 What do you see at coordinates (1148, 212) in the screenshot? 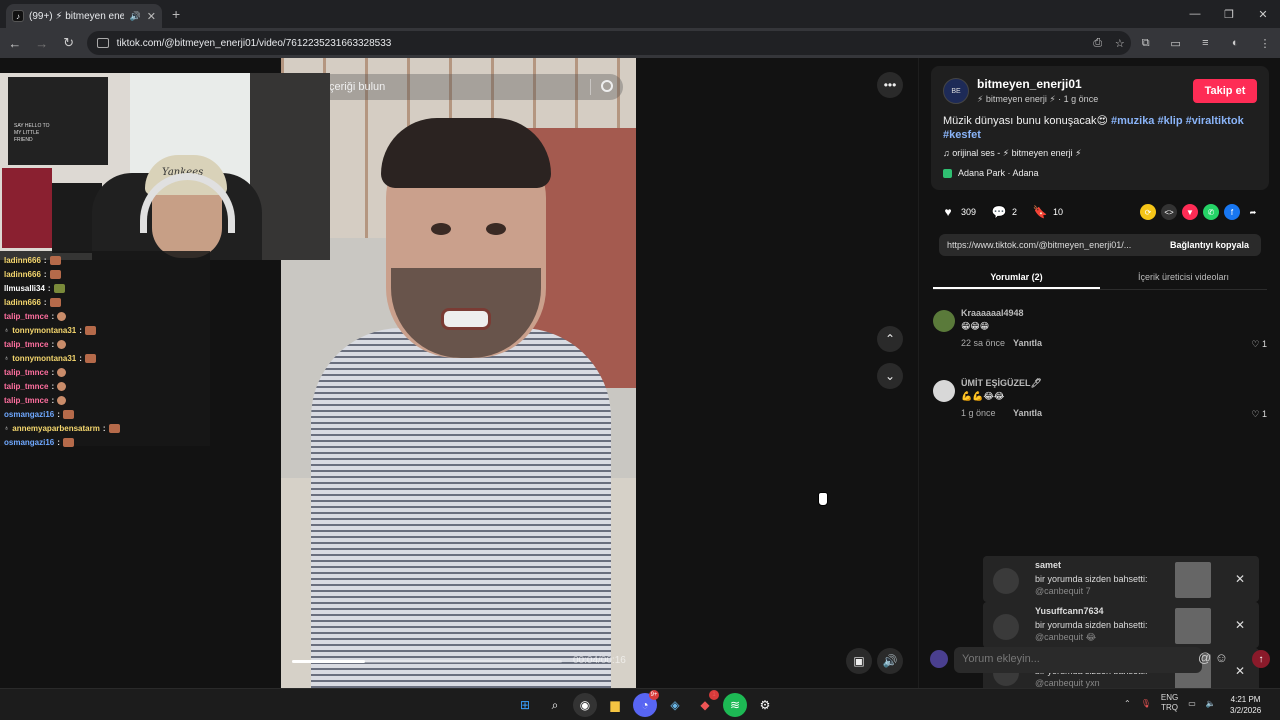
I see `repost-icon: ⟳` at bounding box center [1148, 212].